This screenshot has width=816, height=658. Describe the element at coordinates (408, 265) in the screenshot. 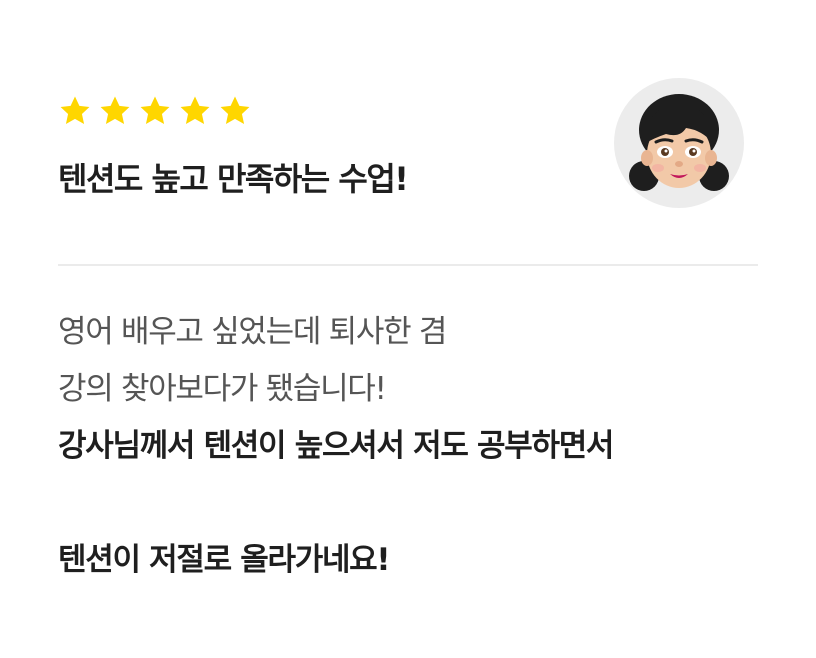

I see `divider` at that location.